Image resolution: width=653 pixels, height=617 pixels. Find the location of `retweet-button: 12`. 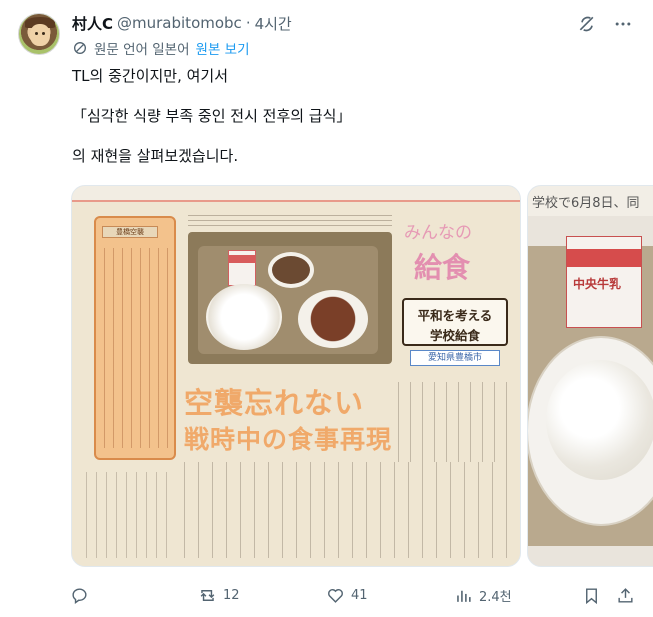

retweet-button: 12 is located at coordinates (219, 595).